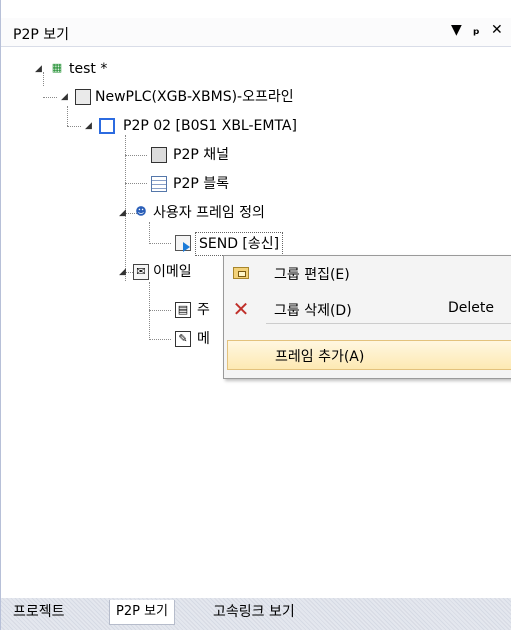 Image resolution: width=511 pixels, height=630 pixels. Describe the element at coordinates (183, 243) in the screenshot. I see `send-icon` at that location.